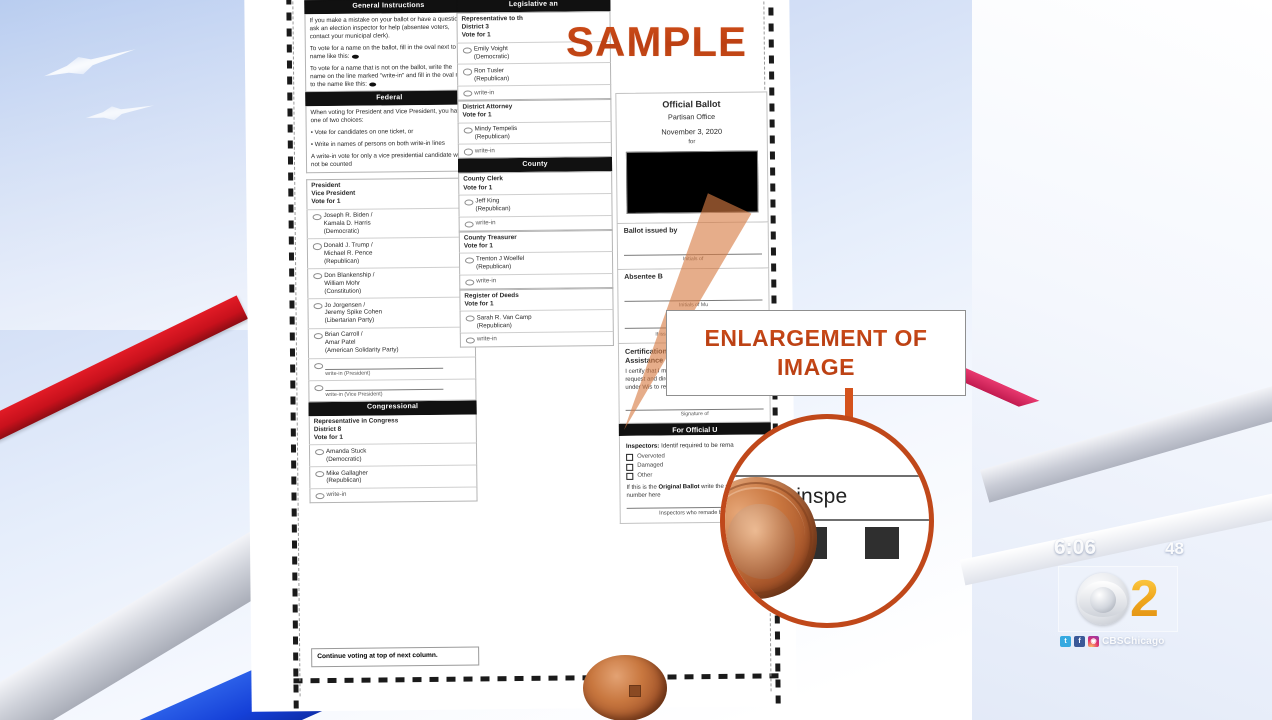 This screenshot has width=1272, height=720. What do you see at coordinates (384, 393) in the screenshot?
I see `write-in-vice-president-label: write-in (Vice President)` at bounding box center [384, 393].